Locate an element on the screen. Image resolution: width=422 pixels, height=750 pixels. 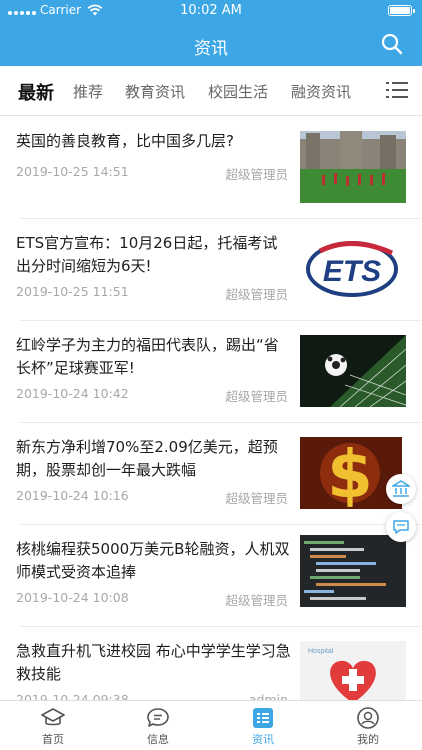
bottom-nav-messages: 信息 is located at coordinates (158, 727).